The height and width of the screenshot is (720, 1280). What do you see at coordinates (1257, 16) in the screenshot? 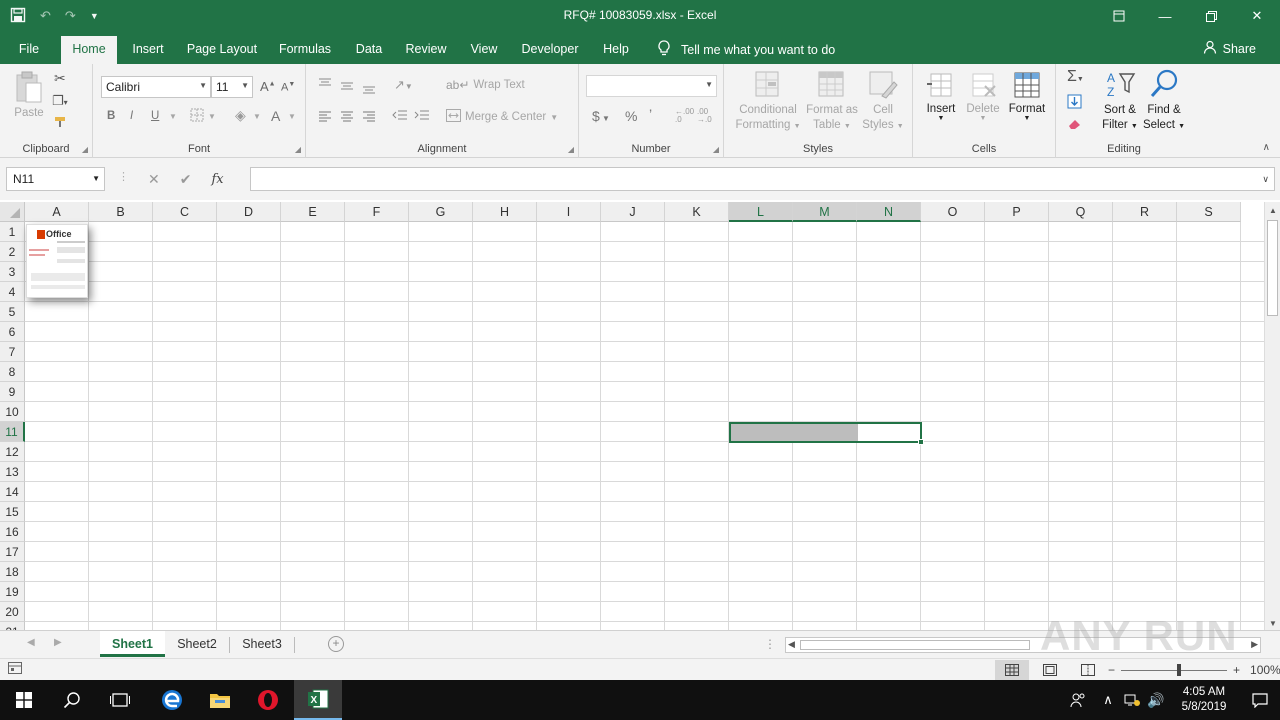
I see `close-icon: ✕` at bounding box center [1257, 16].